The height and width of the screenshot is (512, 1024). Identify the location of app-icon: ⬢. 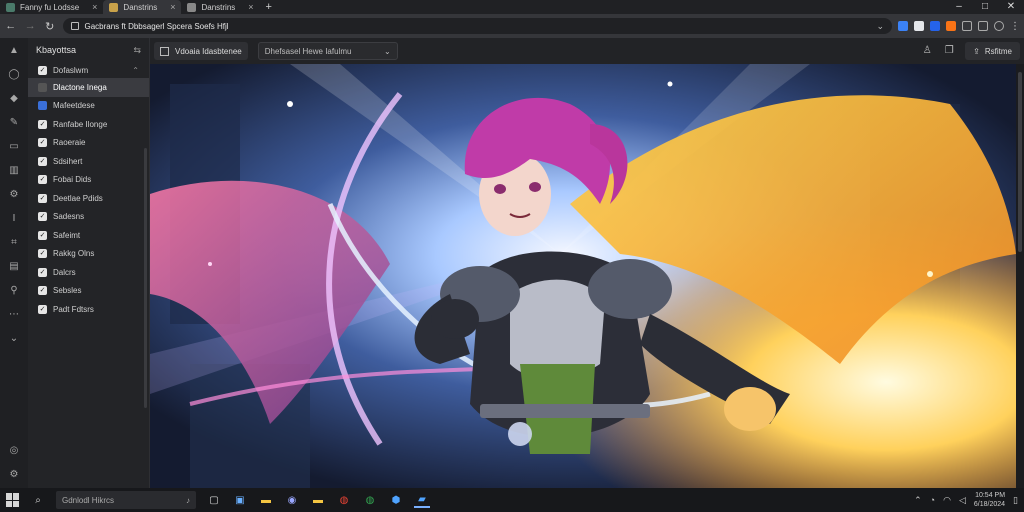
(396, 500).